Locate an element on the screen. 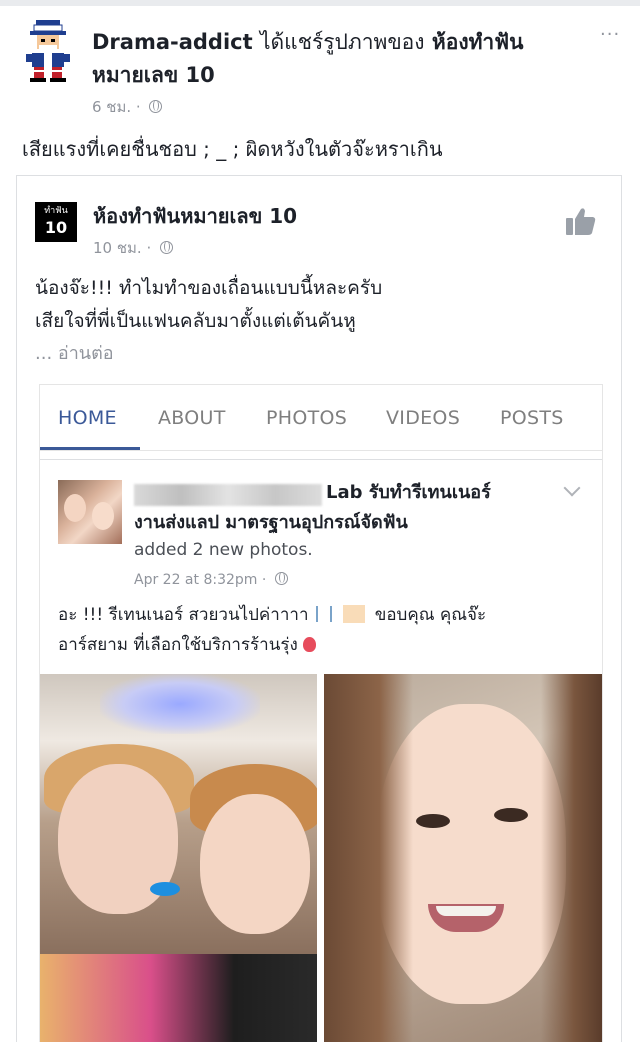 This screenshot has height=1042, width=640. page-logo: ทำฟัน 10 is located at coordinates (56, 222).